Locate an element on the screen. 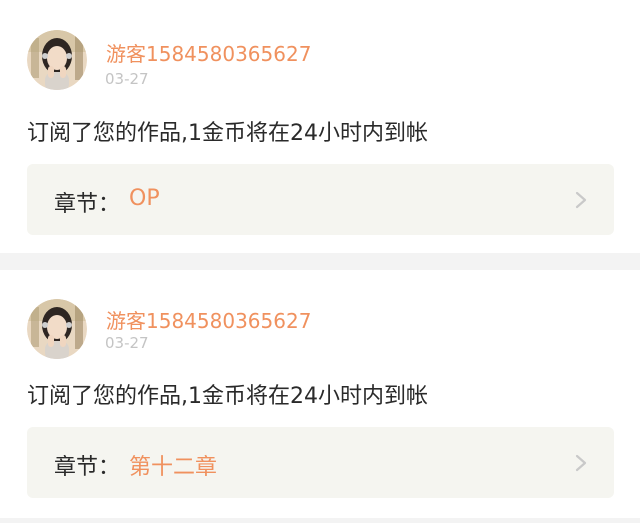 The image size is (640, 523). chapter-link-row: 章节： 第十二章 is located at coordinates (320, 462).